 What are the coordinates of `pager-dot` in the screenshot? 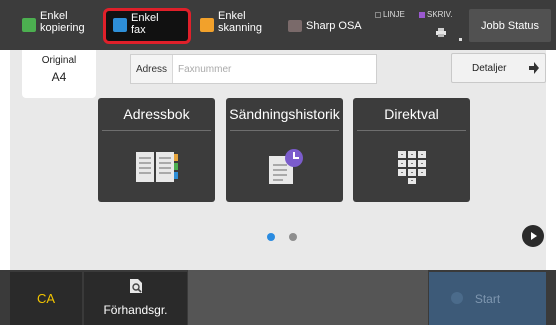 It's located at (293, 237).